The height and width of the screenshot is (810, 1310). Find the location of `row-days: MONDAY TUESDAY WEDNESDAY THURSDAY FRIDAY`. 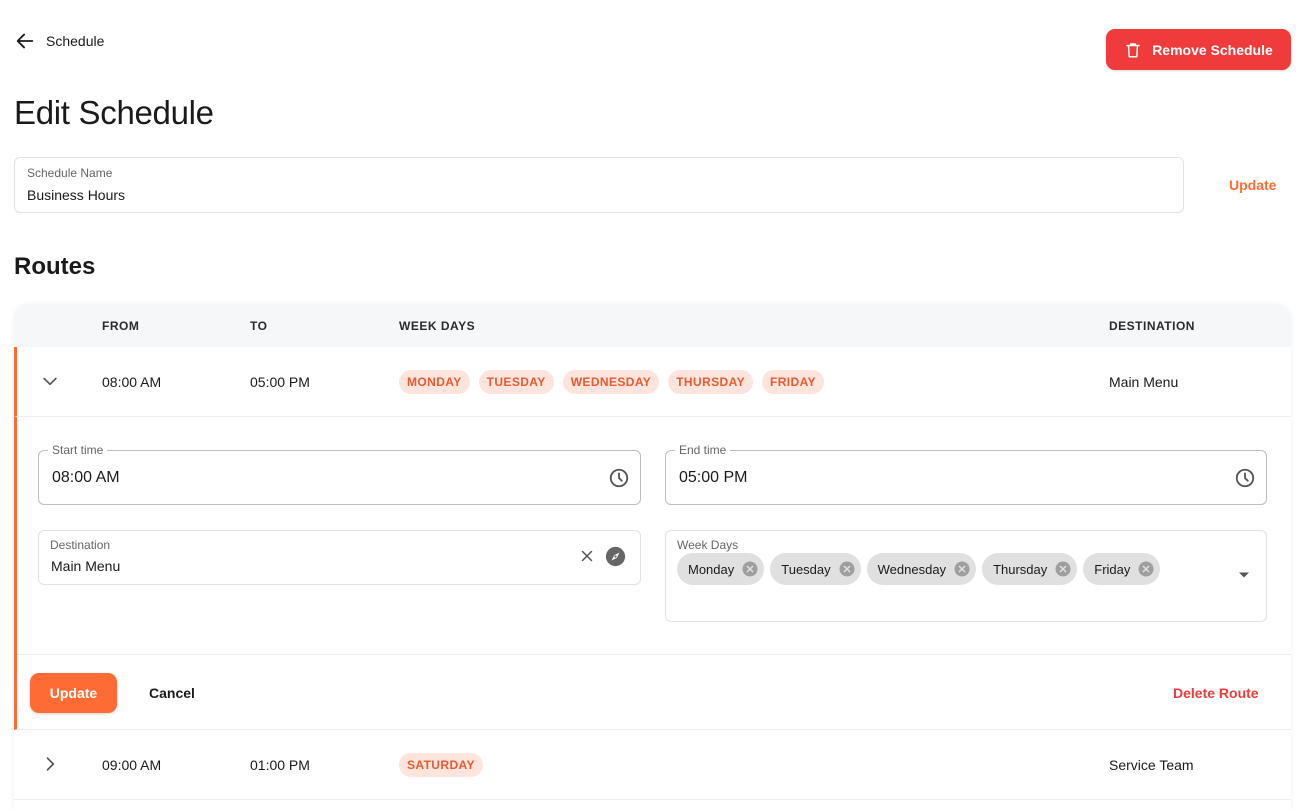

row-days: MONDAY TUESDAY WEDNESDAY THURSDAY FRIDAY is located at coordinates (611, 382).